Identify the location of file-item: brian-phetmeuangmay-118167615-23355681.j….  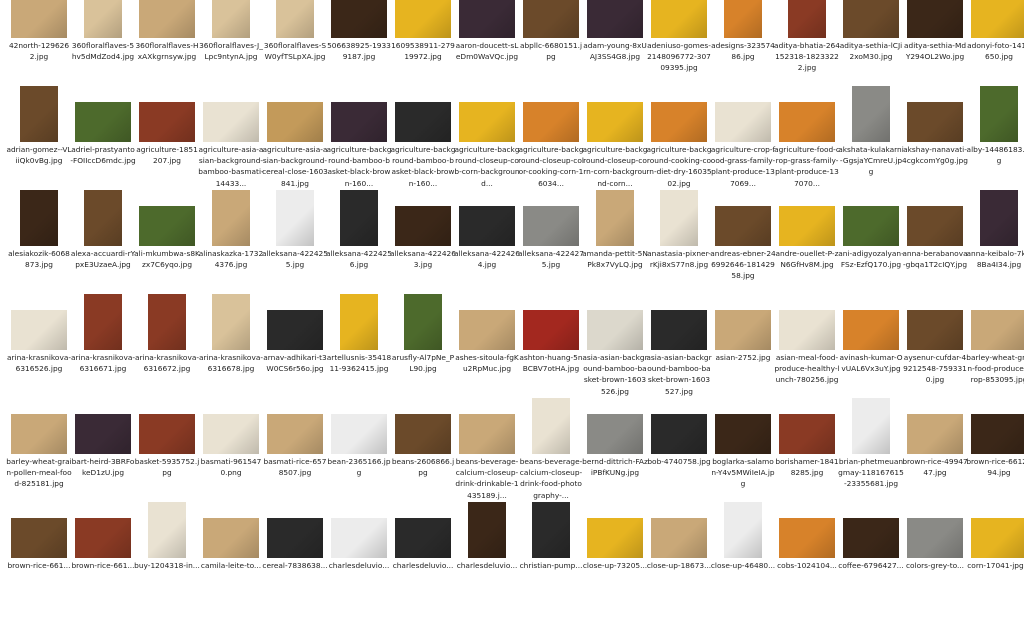
(871, 460).